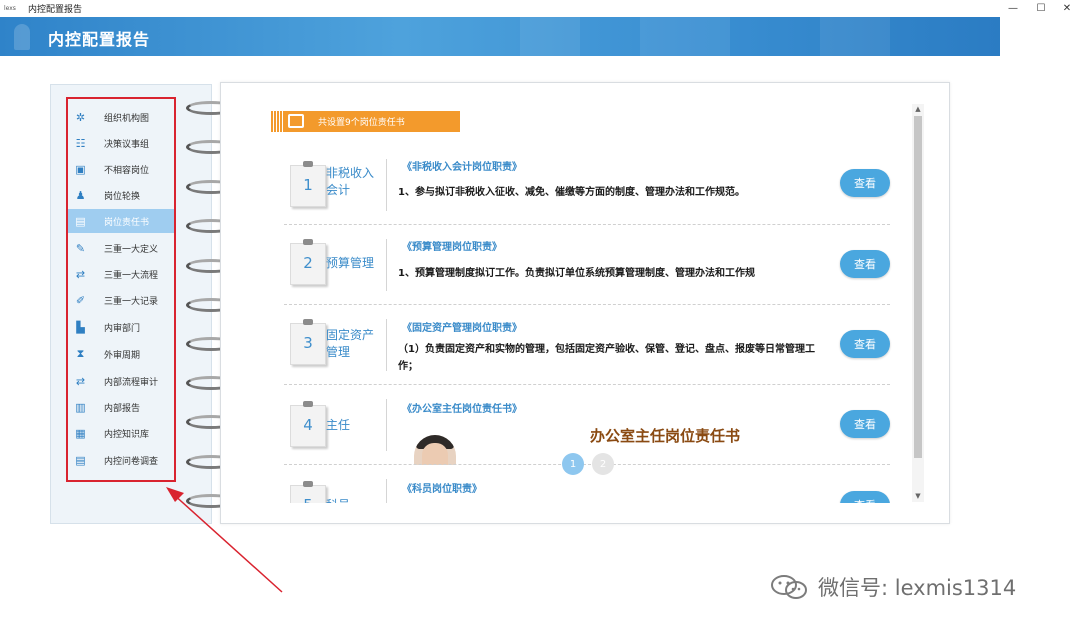 The height and width of the screenshot is (634, 1080). What do you see at coordinates (175, 494) in the screenshot?
I see `arrow-head` at bounding box center [175, 494].